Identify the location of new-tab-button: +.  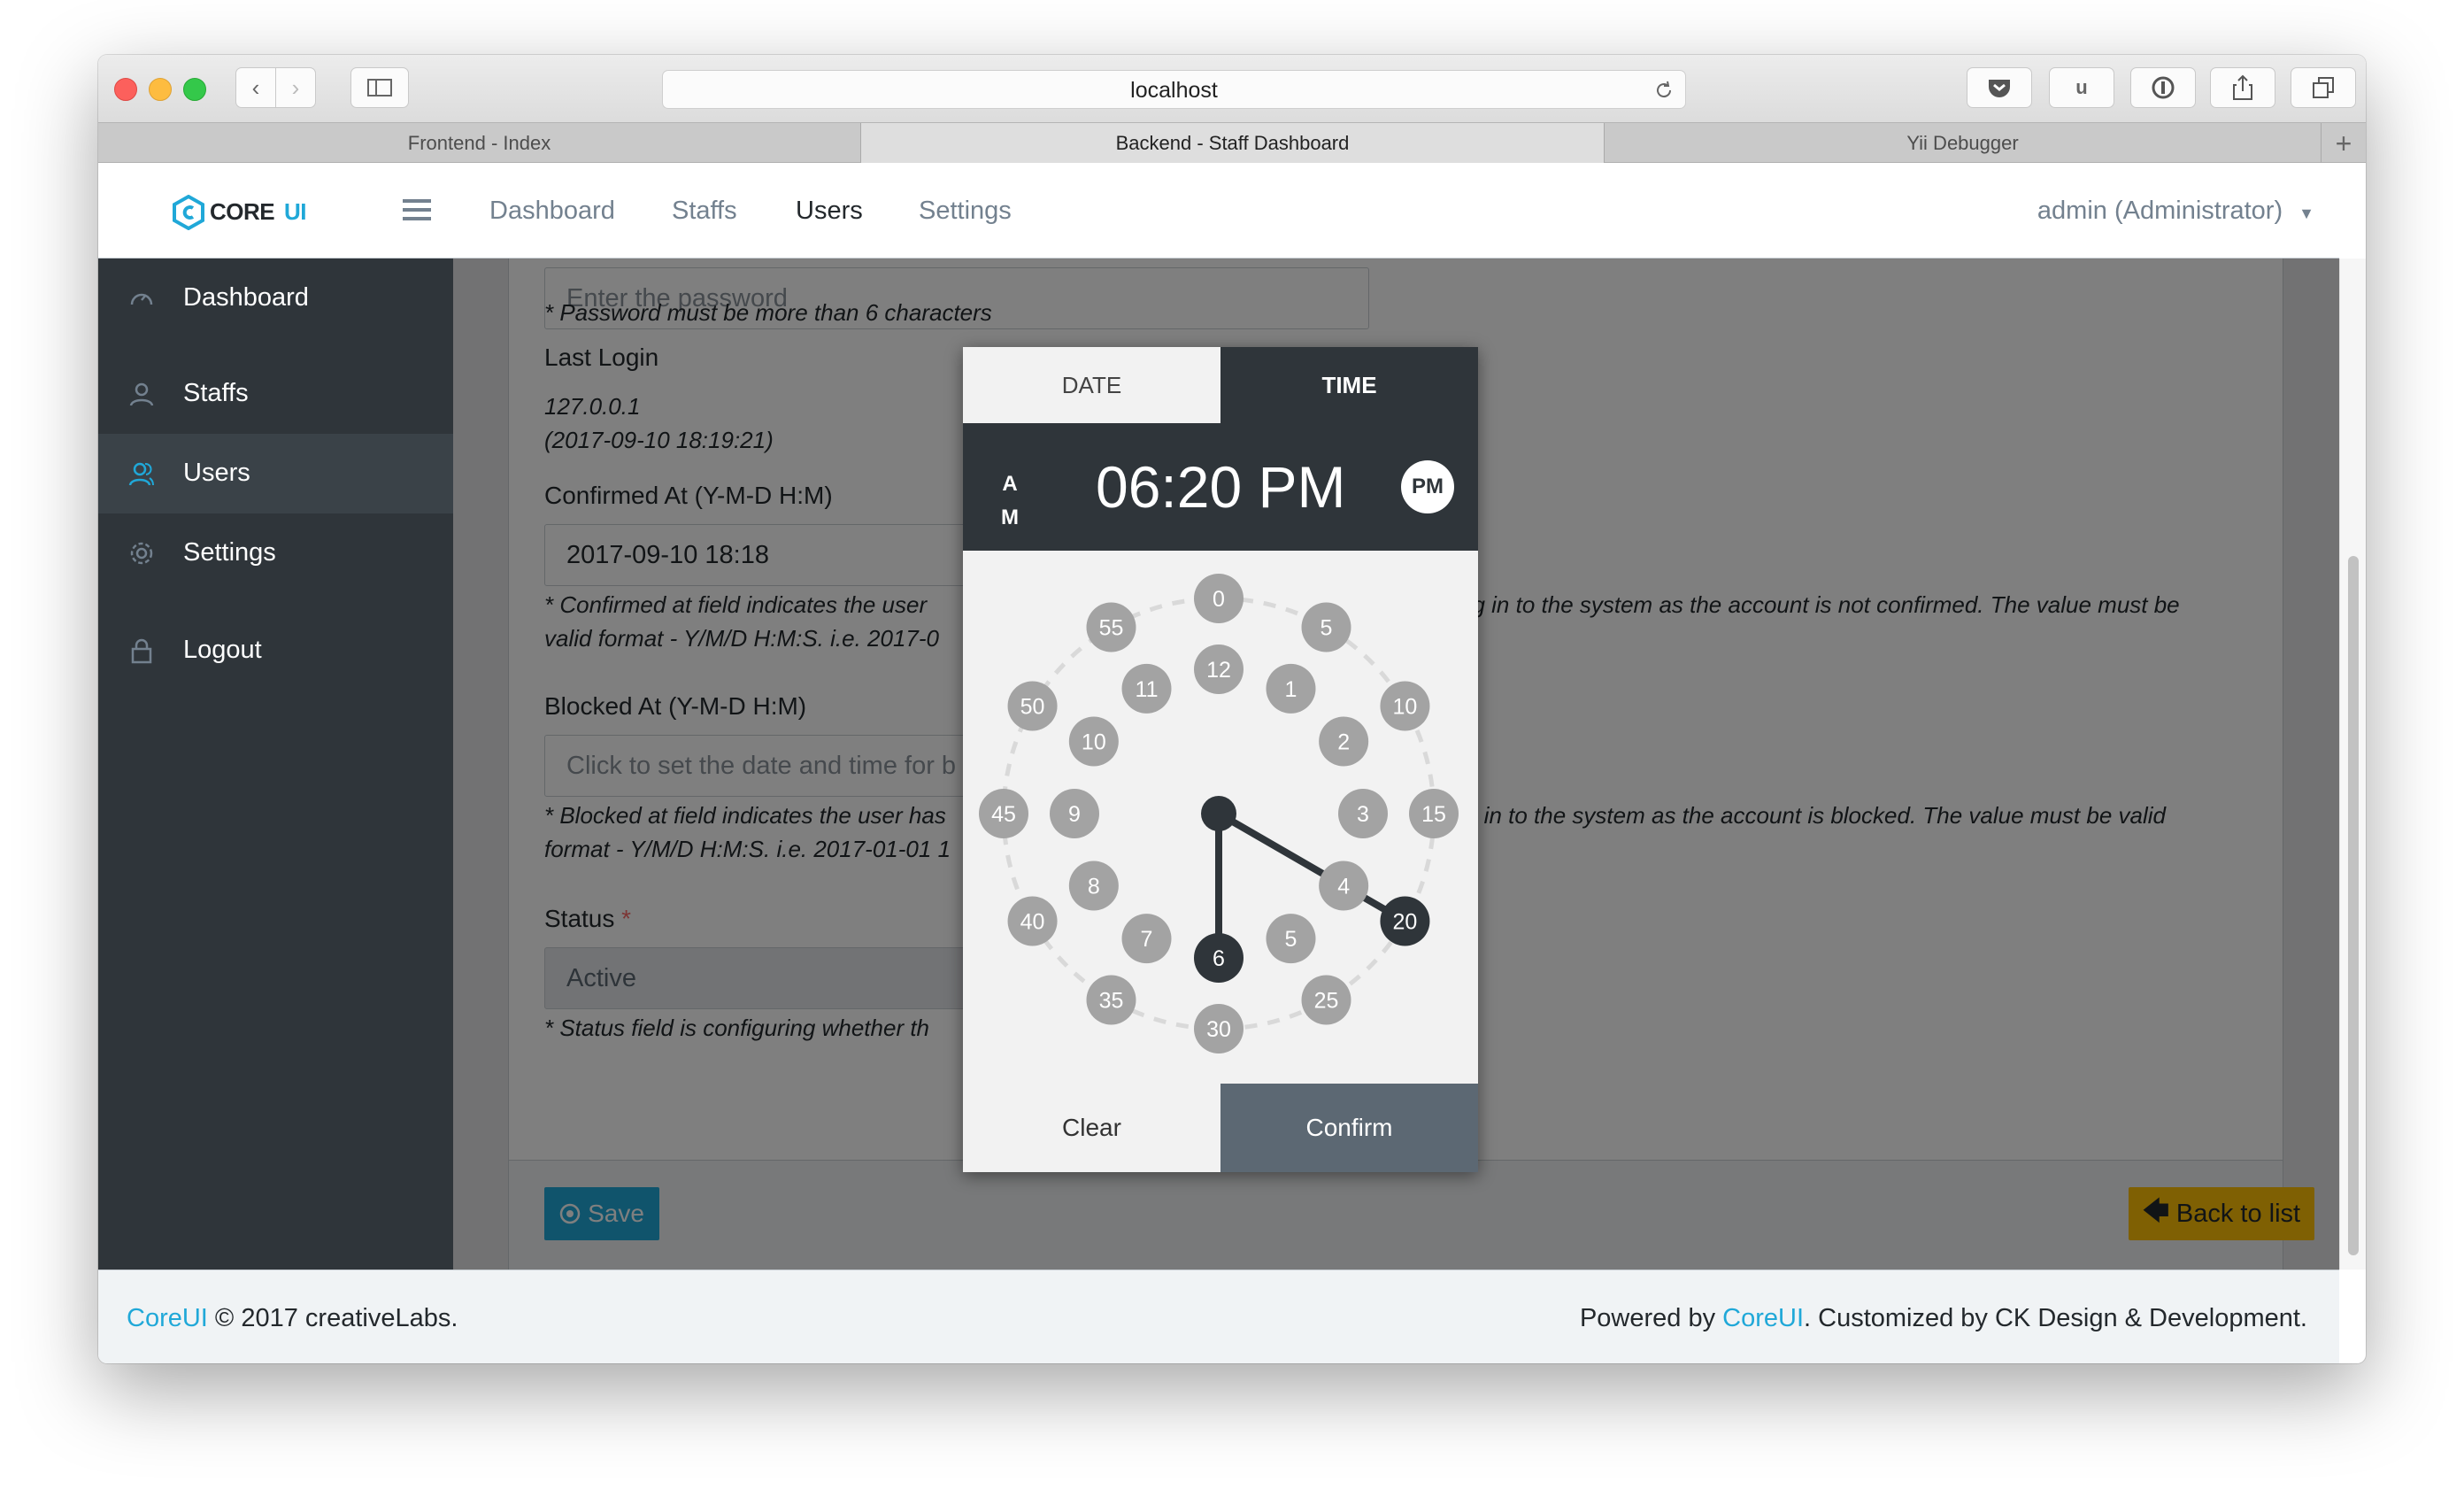
(2344, 143).